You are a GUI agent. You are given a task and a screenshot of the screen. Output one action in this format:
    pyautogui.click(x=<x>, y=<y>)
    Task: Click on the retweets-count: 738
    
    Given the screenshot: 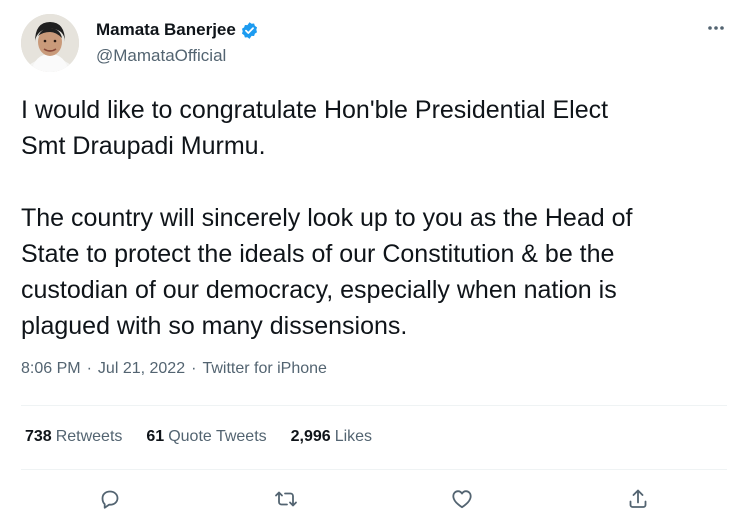 What is the action you would take?
    pyautogui.click(x=38, y=436)
    